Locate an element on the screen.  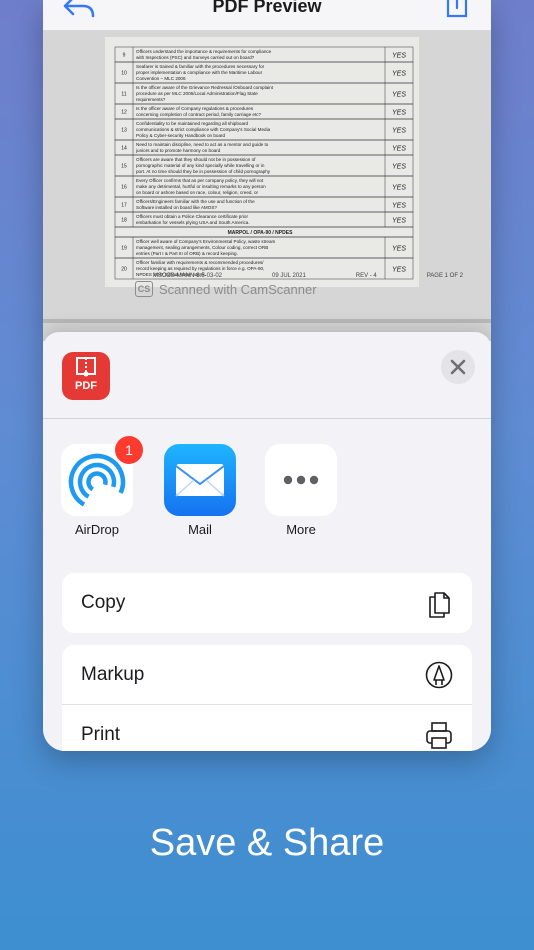
more-dots-icon is located at coordinates (301, 480).